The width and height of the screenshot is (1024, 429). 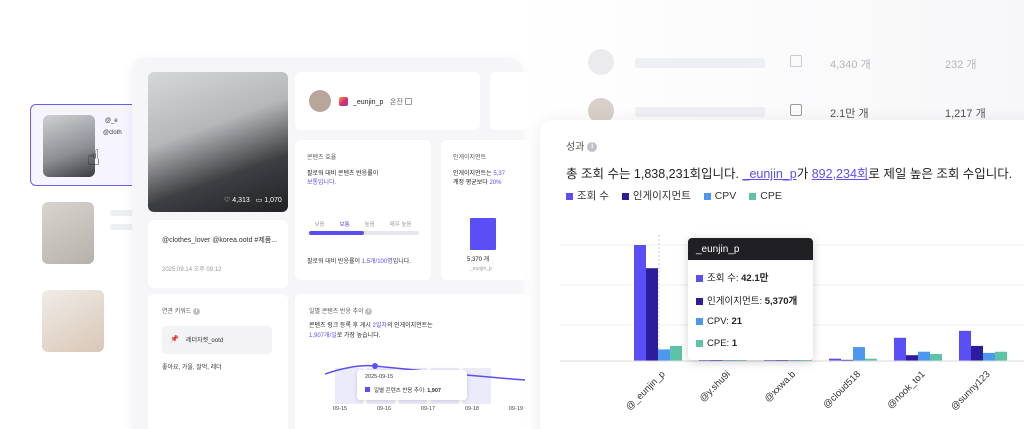 What do you see at coordinates (218, 142) in the screenshot?
I see `post-photo-card: ♡ 4,313 ▭ 1,070` at bounding box center [218, 142].